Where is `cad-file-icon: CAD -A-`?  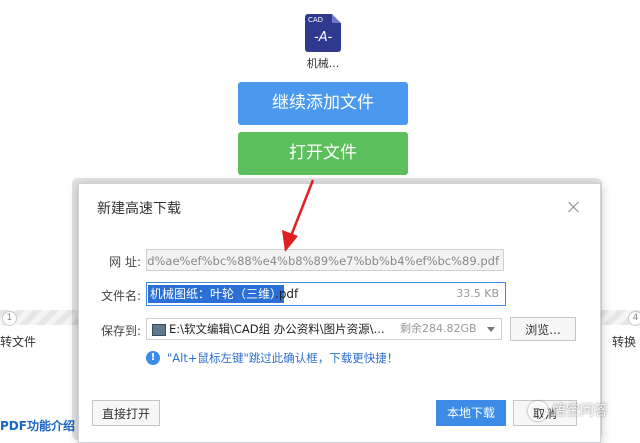
cad-file-icon: CAD -A- is located at coordinates (323, 33).